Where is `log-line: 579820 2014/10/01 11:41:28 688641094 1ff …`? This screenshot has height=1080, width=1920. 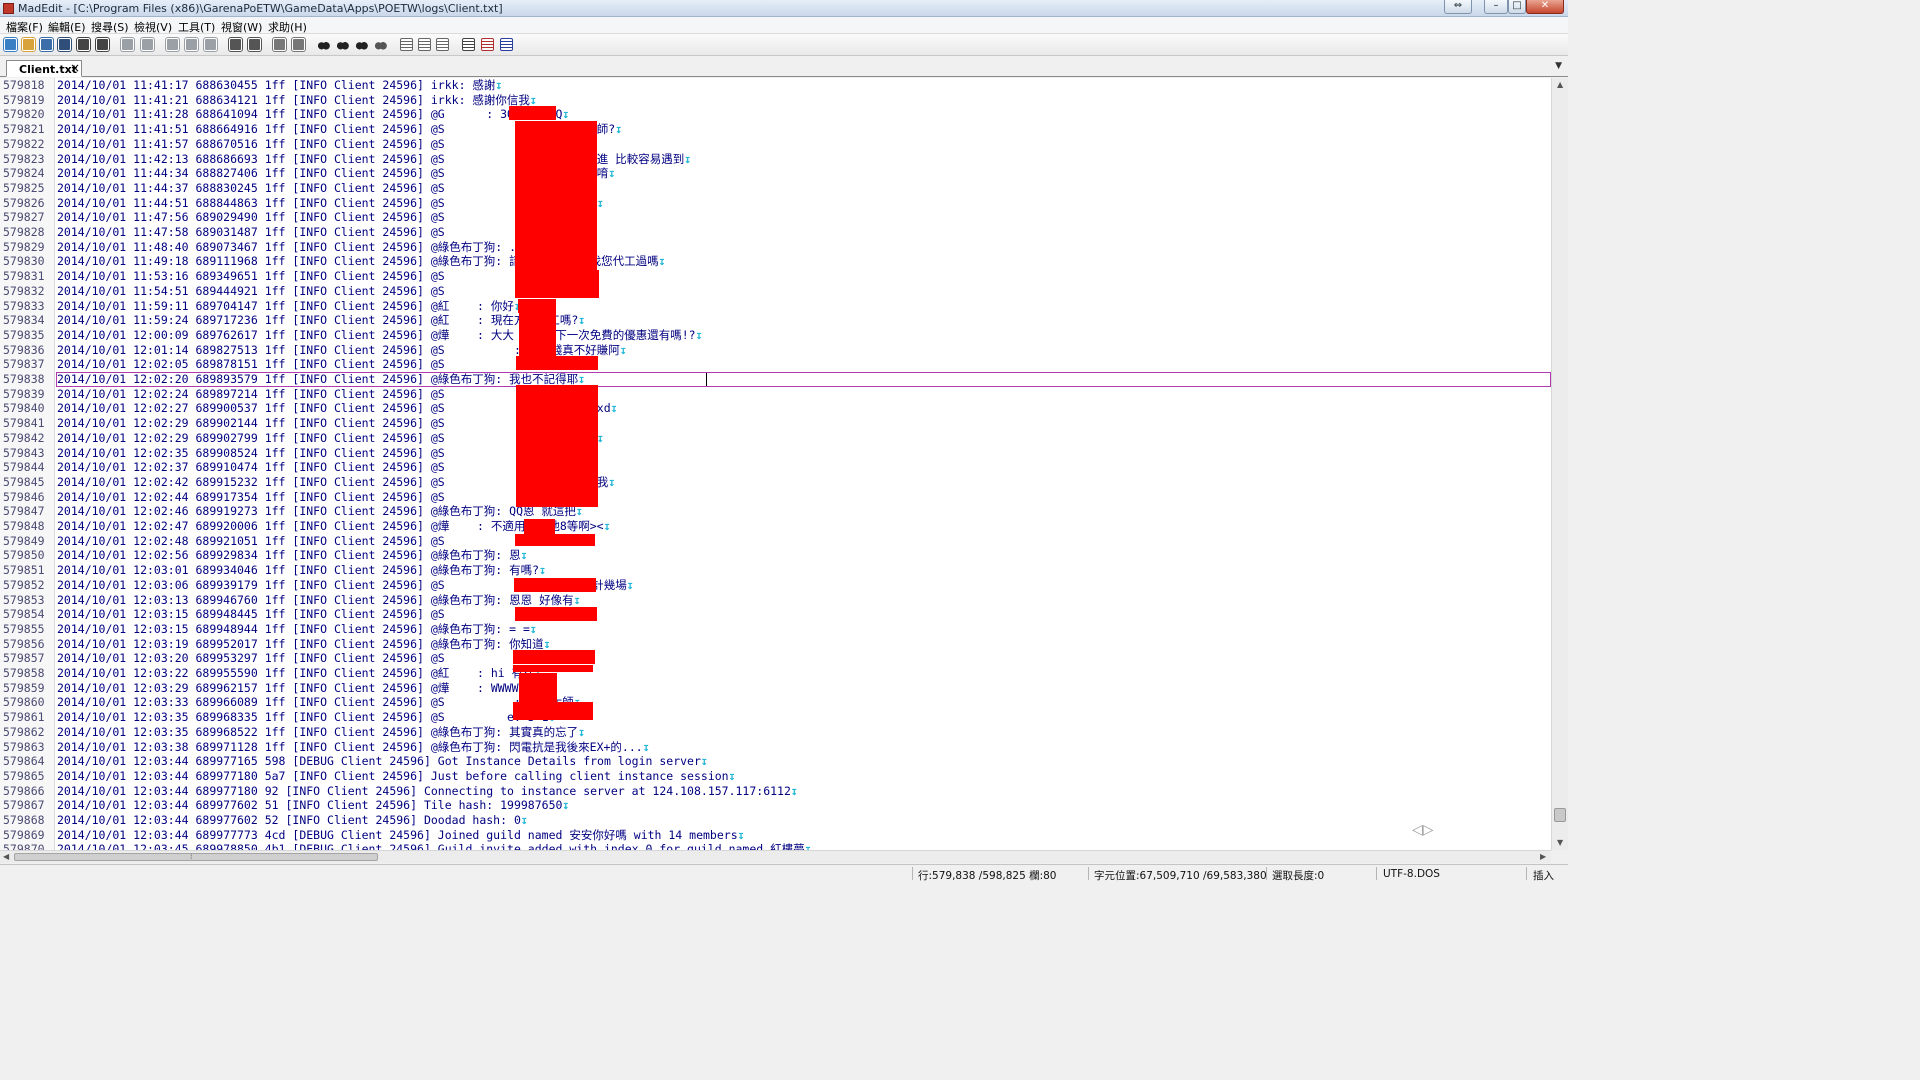
log-line: 579820 2014/10/01 11:41:28 688641094 1ff … is located at coordinates (776, 114).